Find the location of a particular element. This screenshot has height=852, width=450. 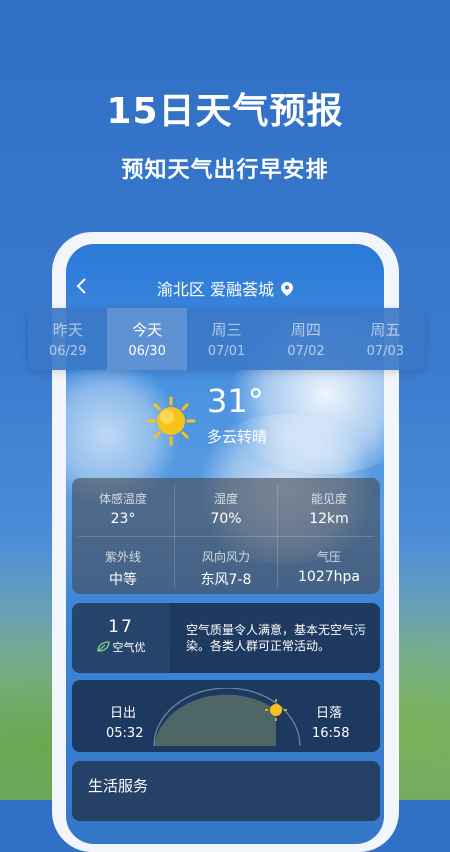

day-tab-friday: 周五 07/03 is located at coordinates (385, 339).